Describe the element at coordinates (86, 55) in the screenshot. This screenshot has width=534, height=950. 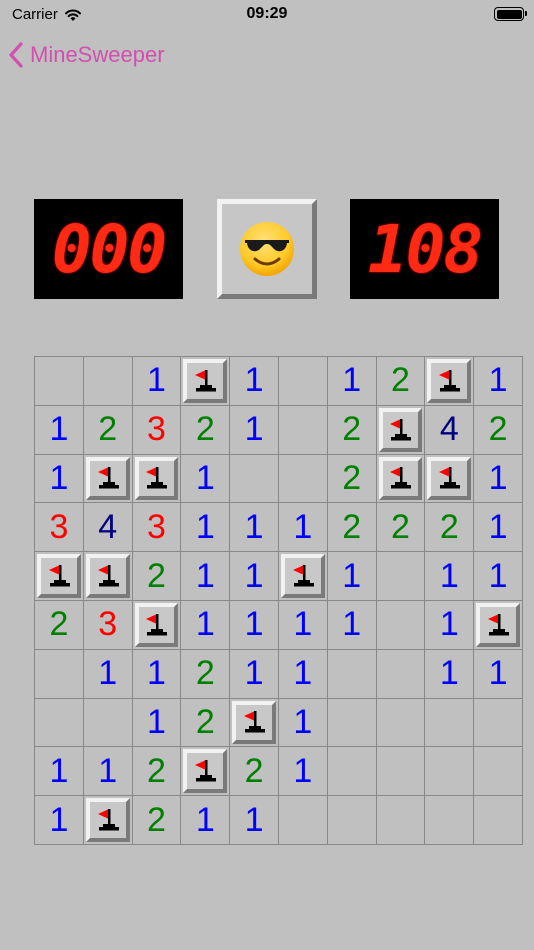
I see `back-button: MineSweeper` at that location.